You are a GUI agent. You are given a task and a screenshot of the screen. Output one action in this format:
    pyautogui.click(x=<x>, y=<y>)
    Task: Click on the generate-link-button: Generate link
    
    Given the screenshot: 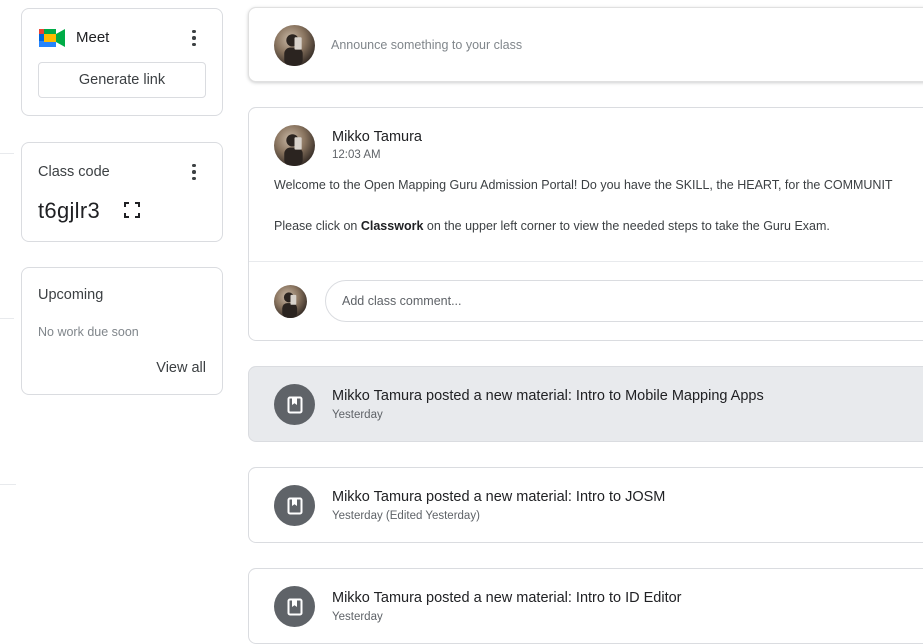 What is the action you would take?
    pyautogui.click(x=122, y=80)
    